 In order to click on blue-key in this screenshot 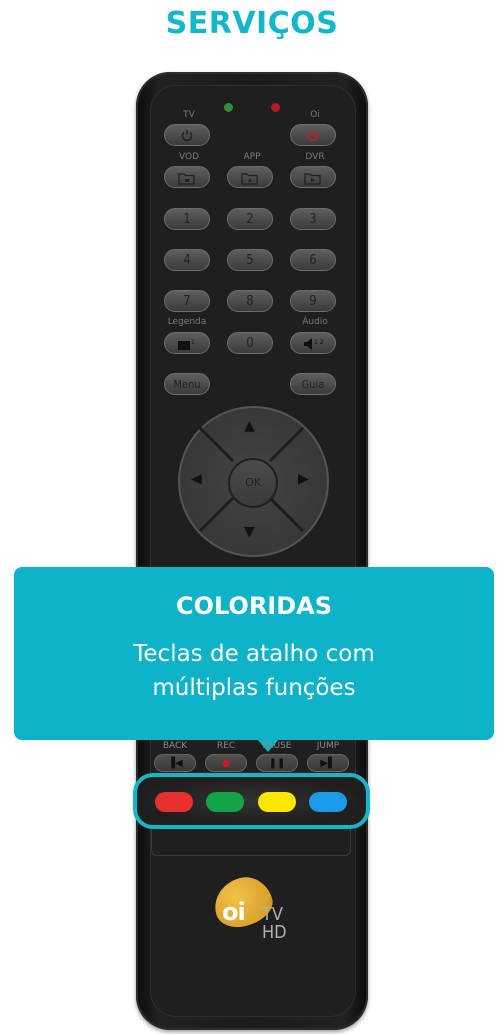, I will do `click(328, 802)`.